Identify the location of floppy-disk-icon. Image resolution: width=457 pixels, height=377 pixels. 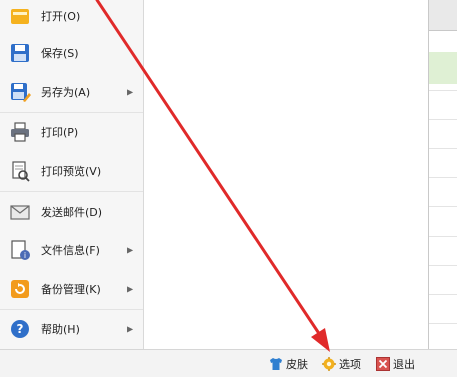
(20, 53).